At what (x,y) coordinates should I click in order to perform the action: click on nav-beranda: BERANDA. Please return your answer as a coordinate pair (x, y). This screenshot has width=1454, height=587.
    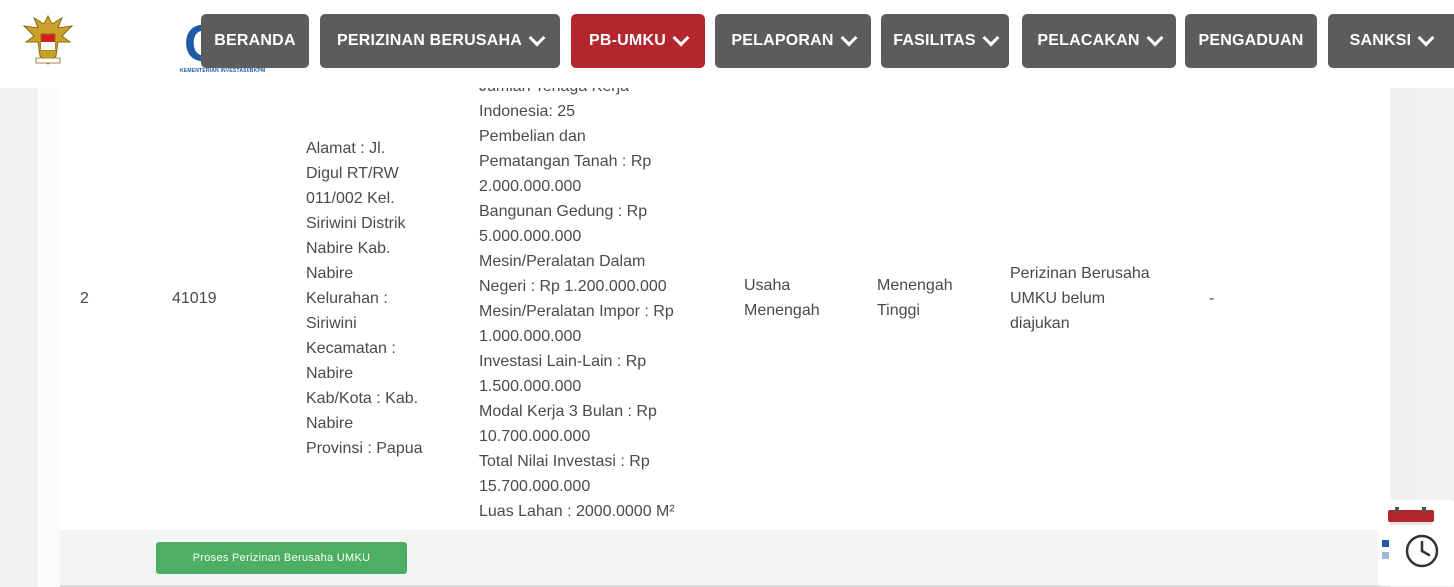
    Looking at the image, I should click on (255, 41).